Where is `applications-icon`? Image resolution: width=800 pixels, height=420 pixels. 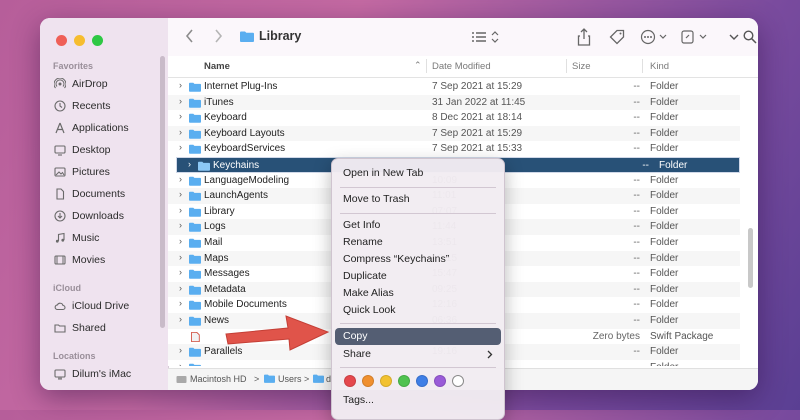 applications-icon is located at coordinates (60, 128).